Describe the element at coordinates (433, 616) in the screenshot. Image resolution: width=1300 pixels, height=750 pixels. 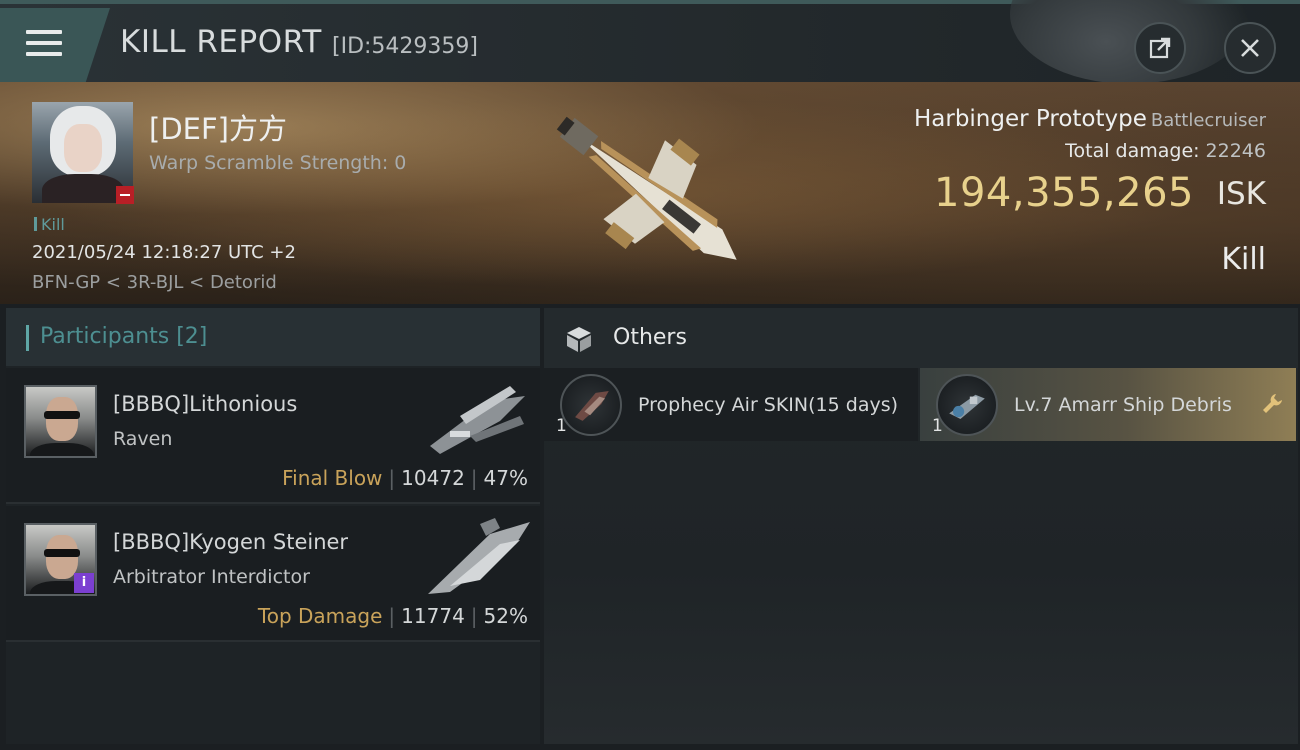
I see `participant-damage: 11774` at that location.